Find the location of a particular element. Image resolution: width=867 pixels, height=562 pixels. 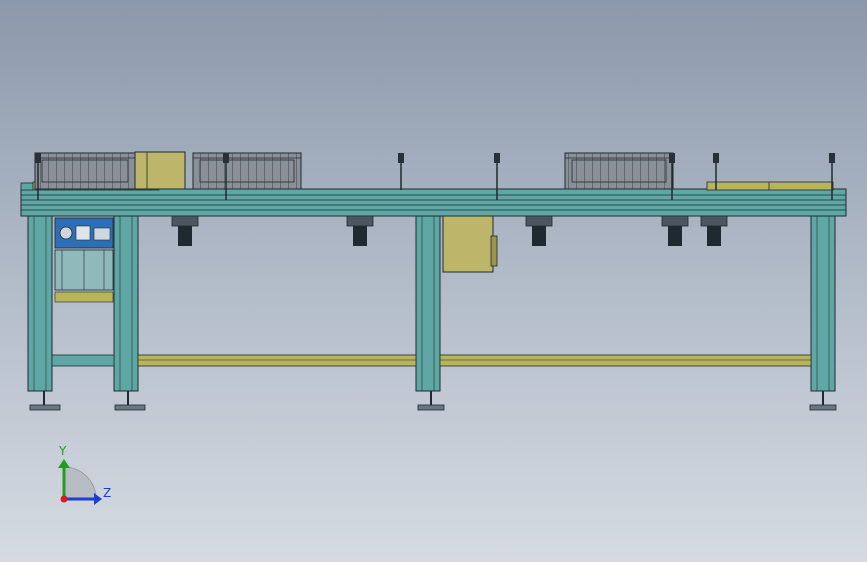

pallet-right is located at coordinates (770, 186).